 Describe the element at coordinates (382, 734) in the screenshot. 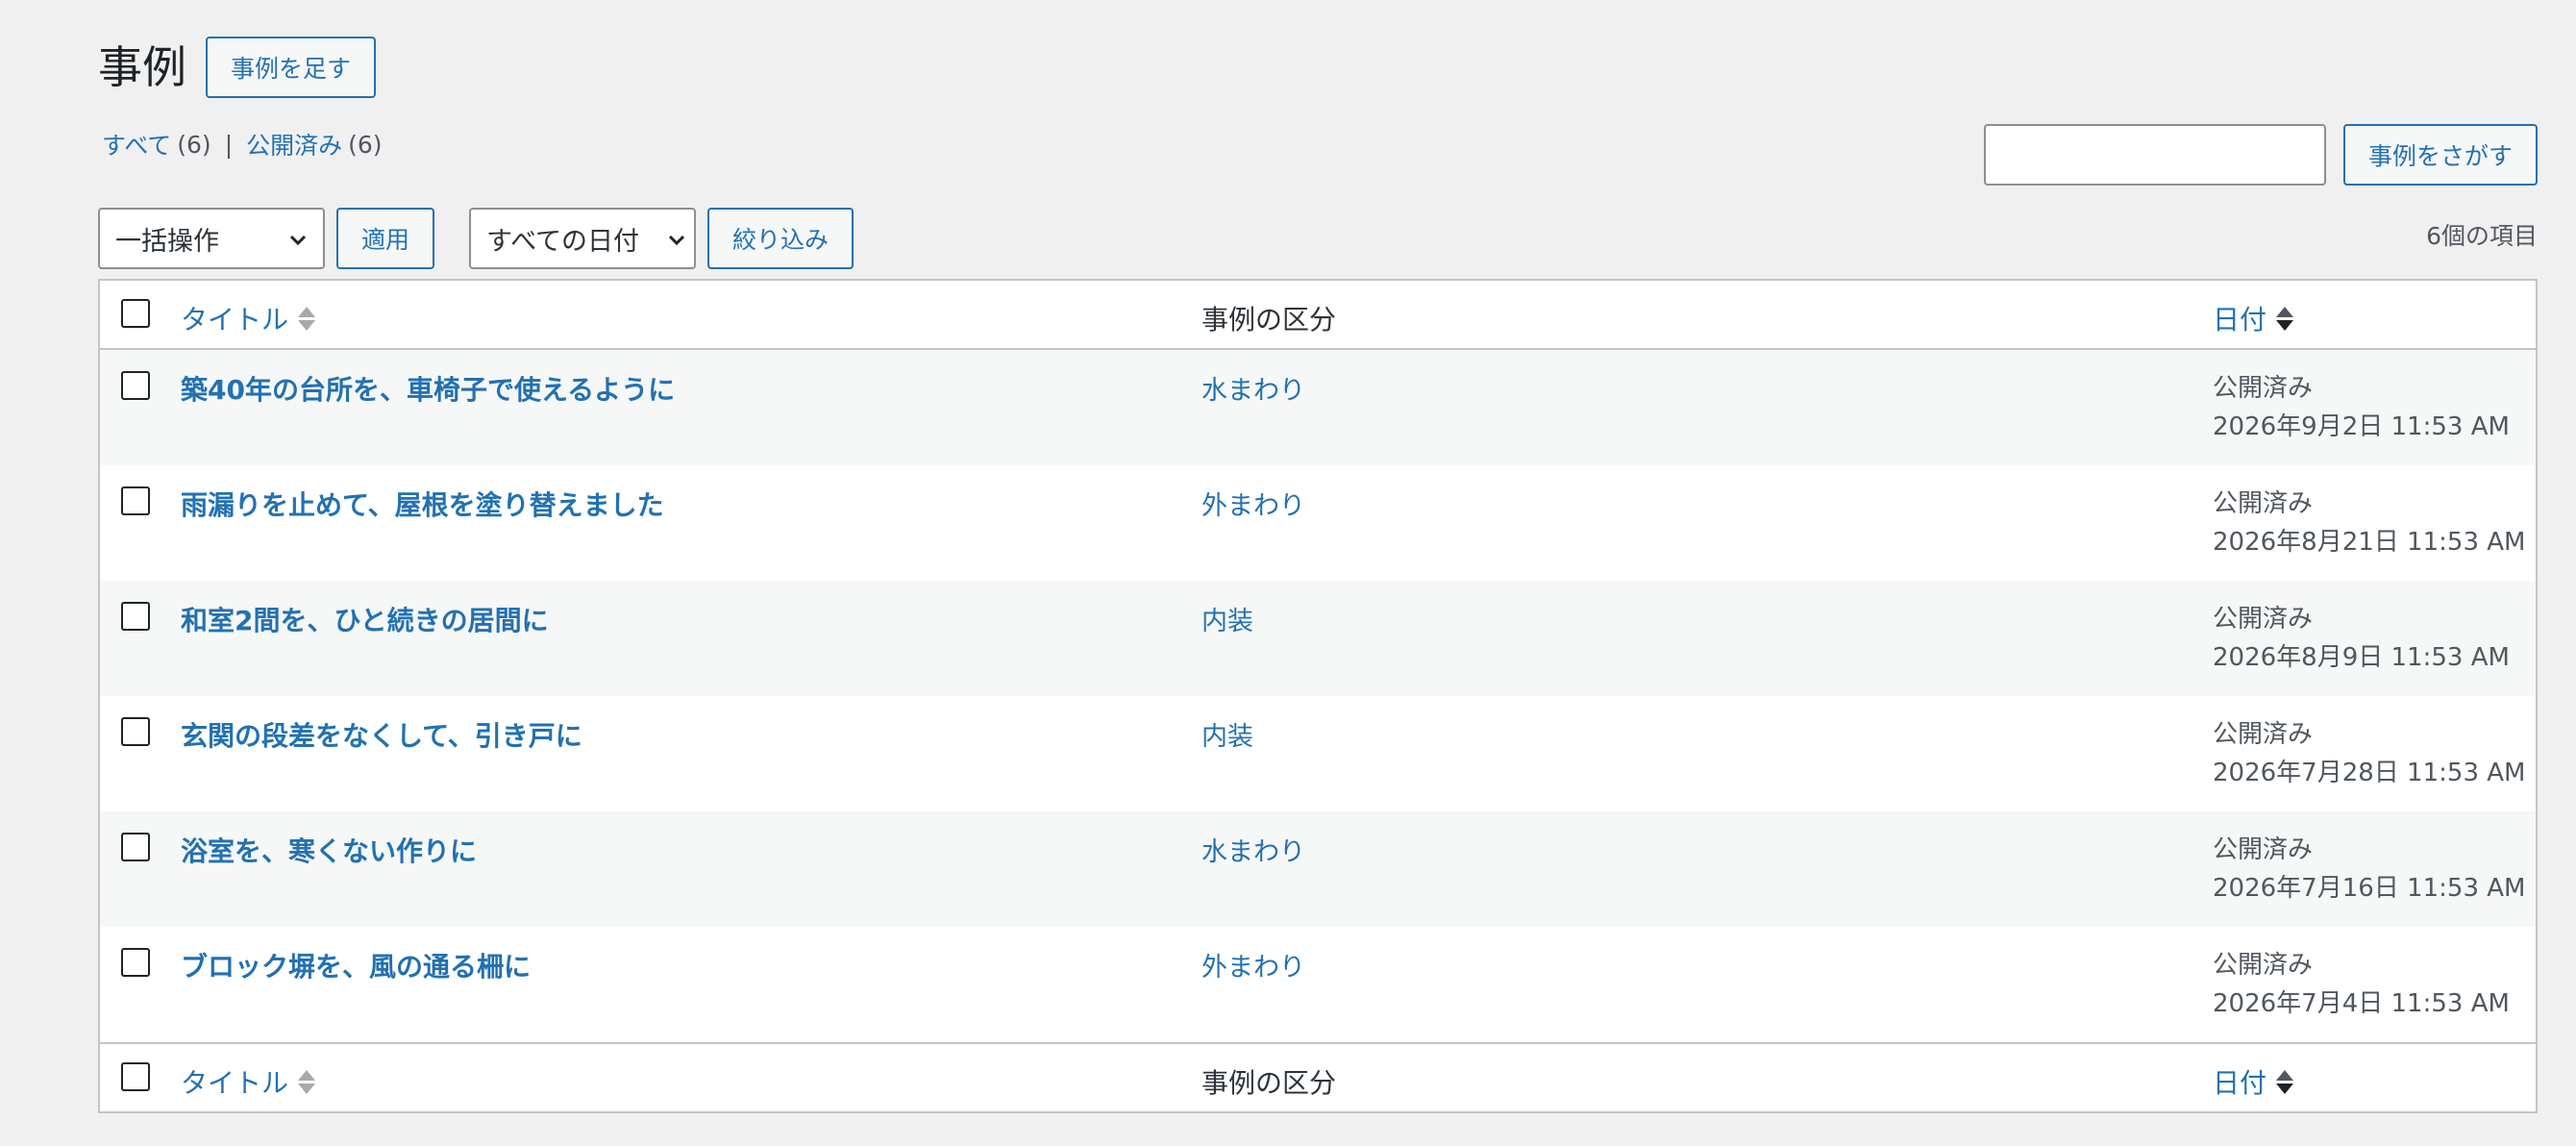

I see `row-title-link: 玄関の段差をなくして、引き戸に` at that location.